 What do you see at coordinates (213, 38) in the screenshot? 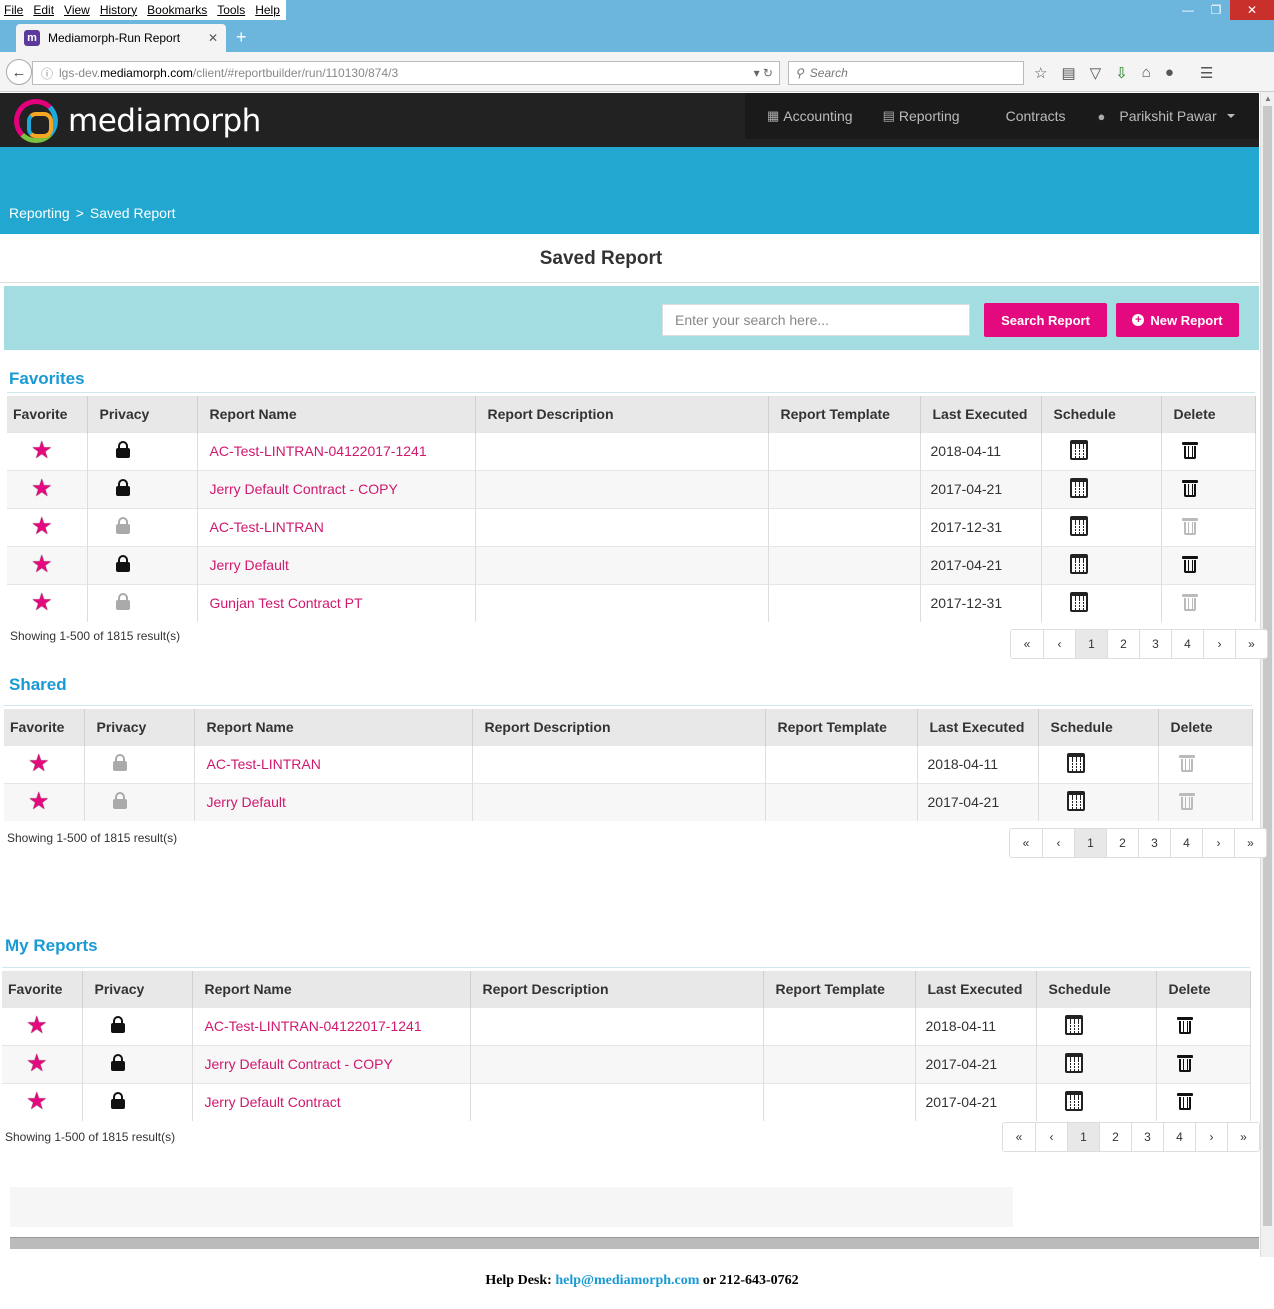
I see `tab-close-icon: ✕` at bounding box center [213, 38].